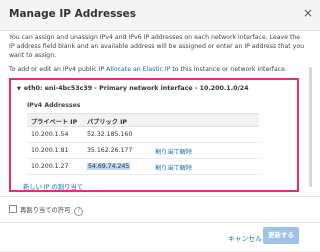 The width and height of the screenshot is (320, 252). I want to click on table-row: 10.200.1.27 54.69.74.245 割り当て解除, so click(143, 167).